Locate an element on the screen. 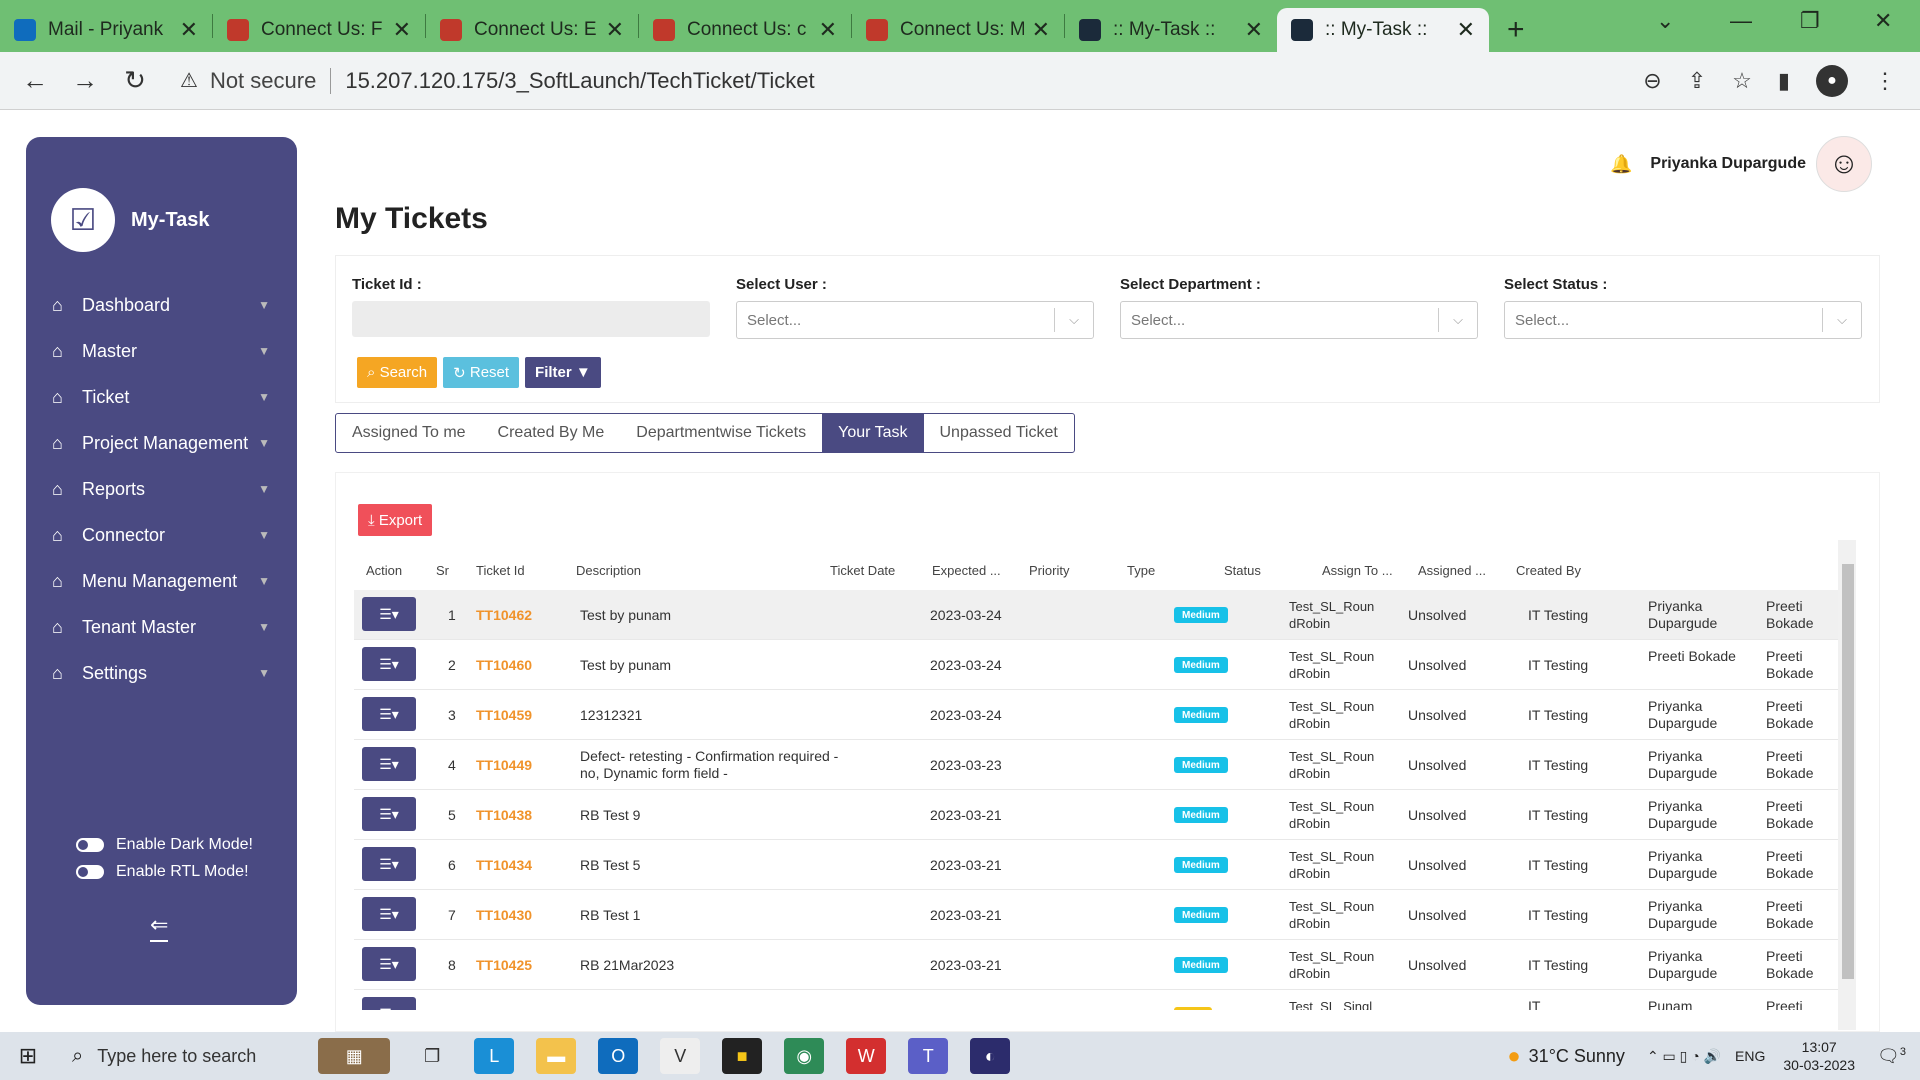 The image size is (1920, 1080). export-button: ⤓ Export is located at coordinates (395, 520).